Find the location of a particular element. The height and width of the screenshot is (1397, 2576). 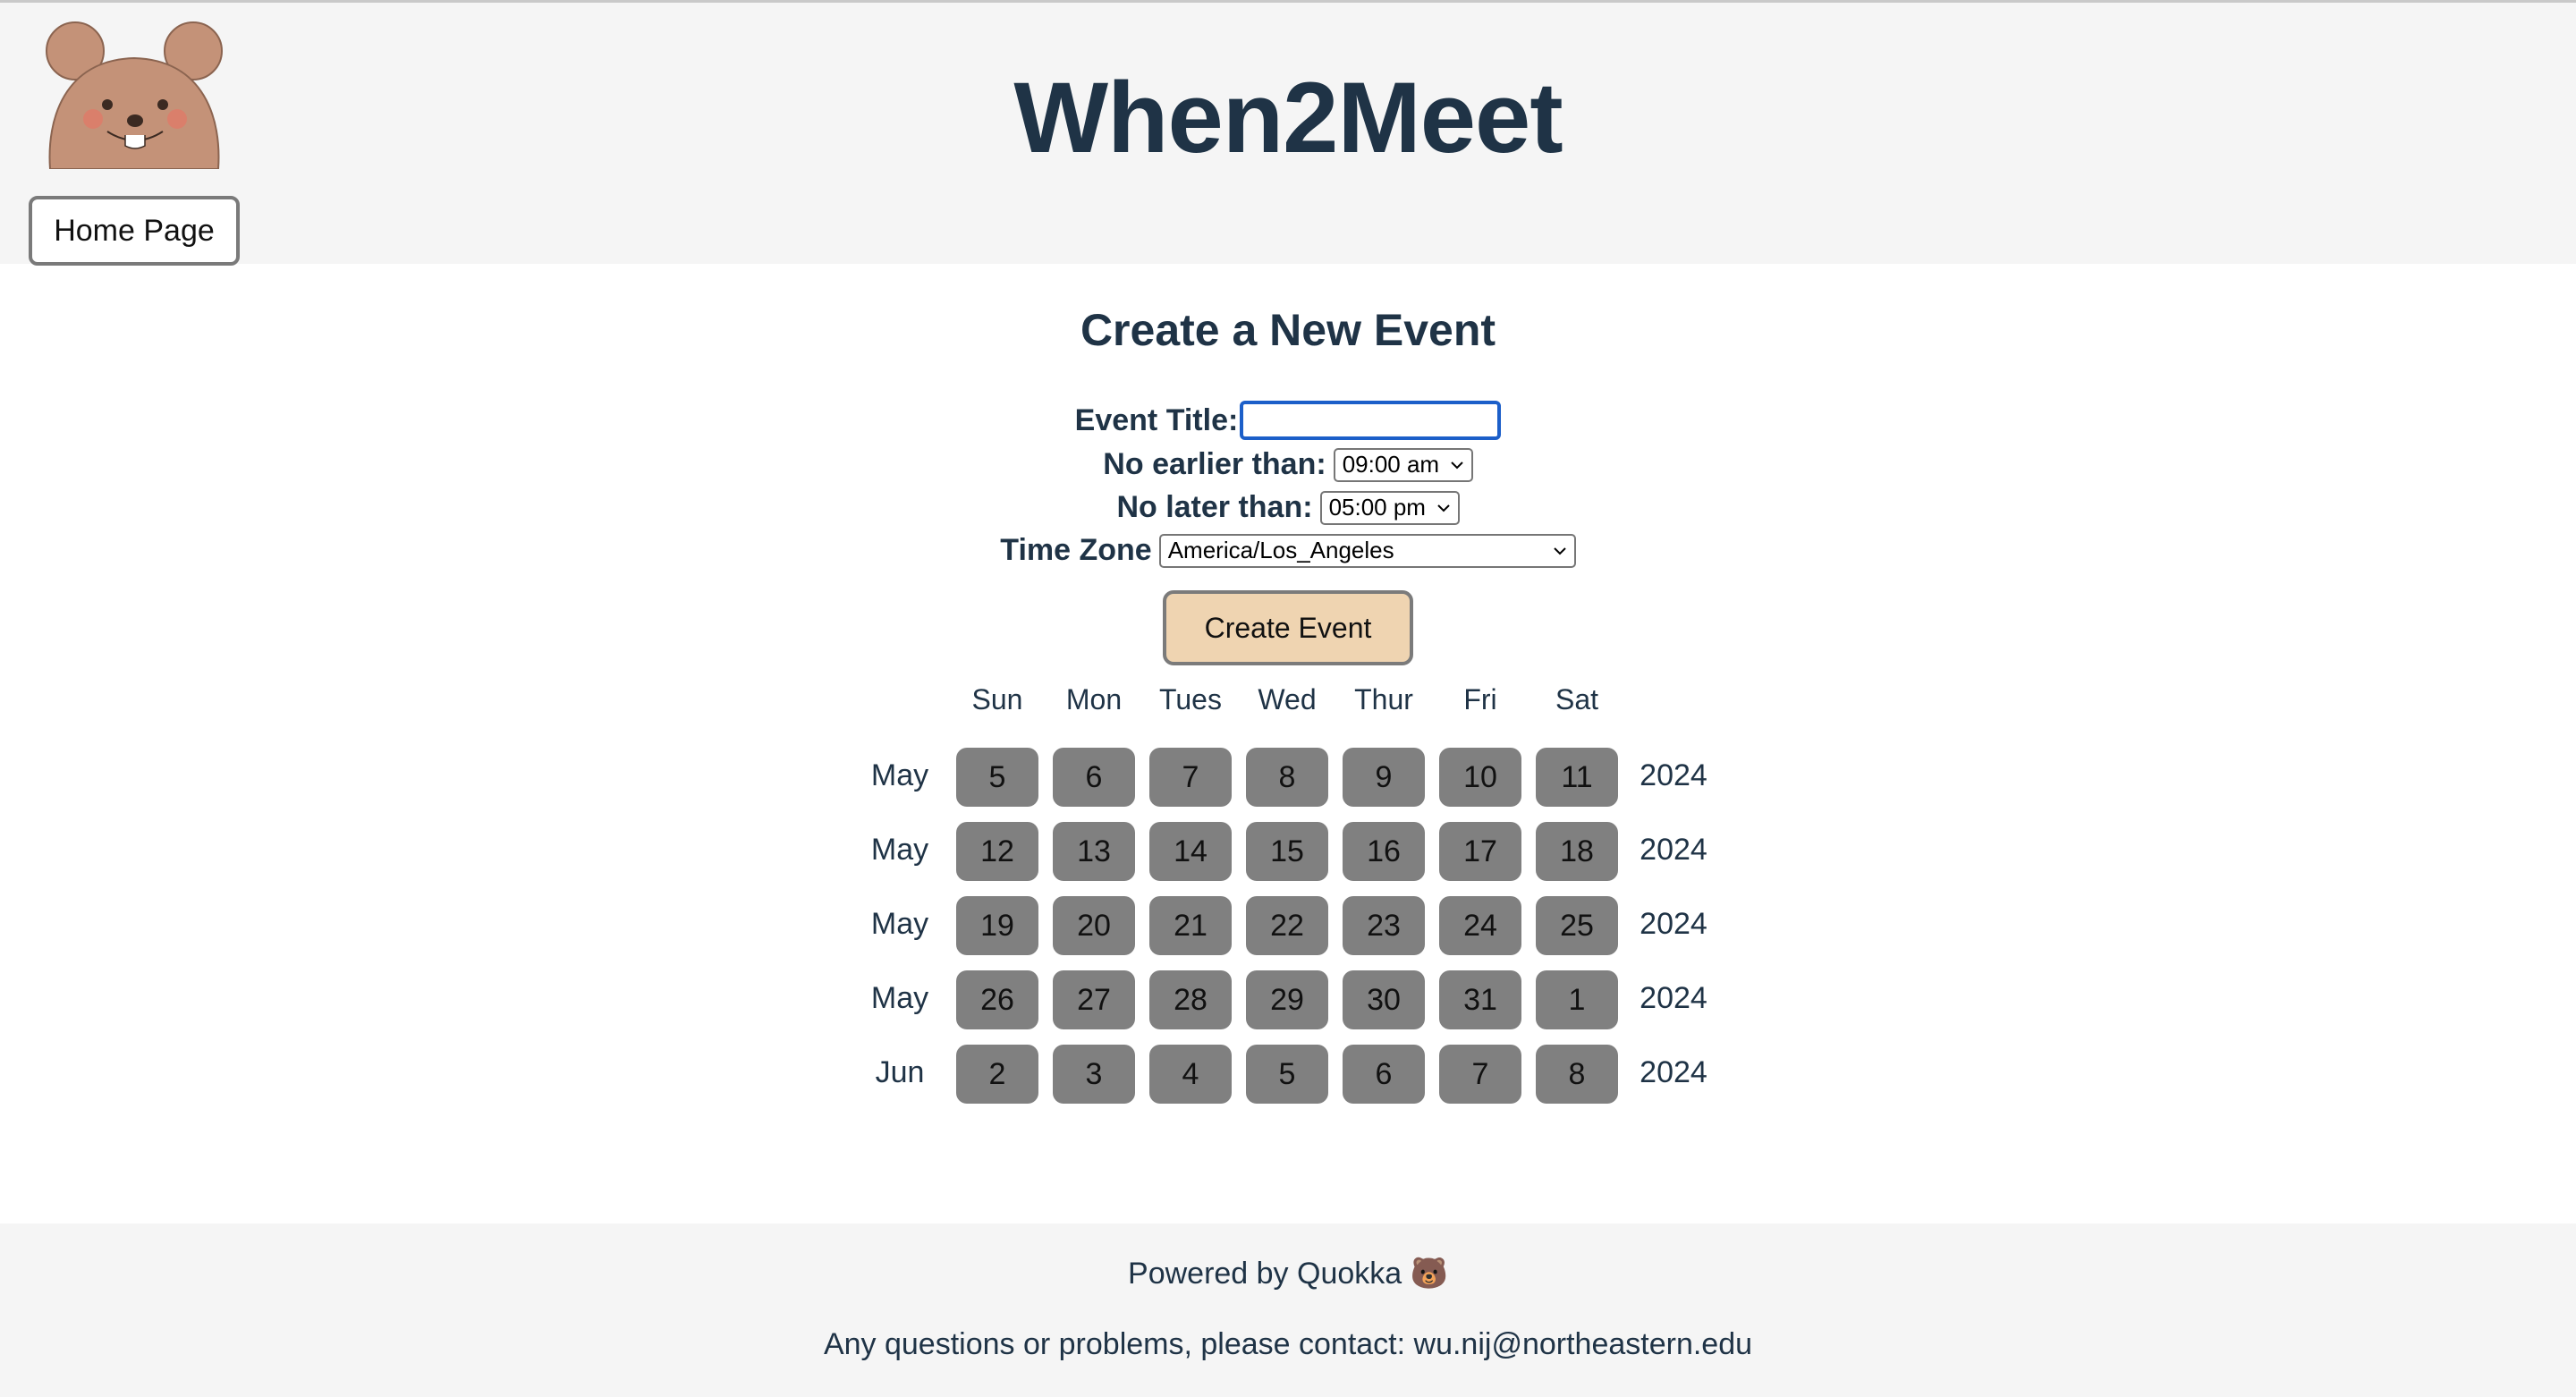

calendar-day-button: 25 is located at coordinates (1577, 926).